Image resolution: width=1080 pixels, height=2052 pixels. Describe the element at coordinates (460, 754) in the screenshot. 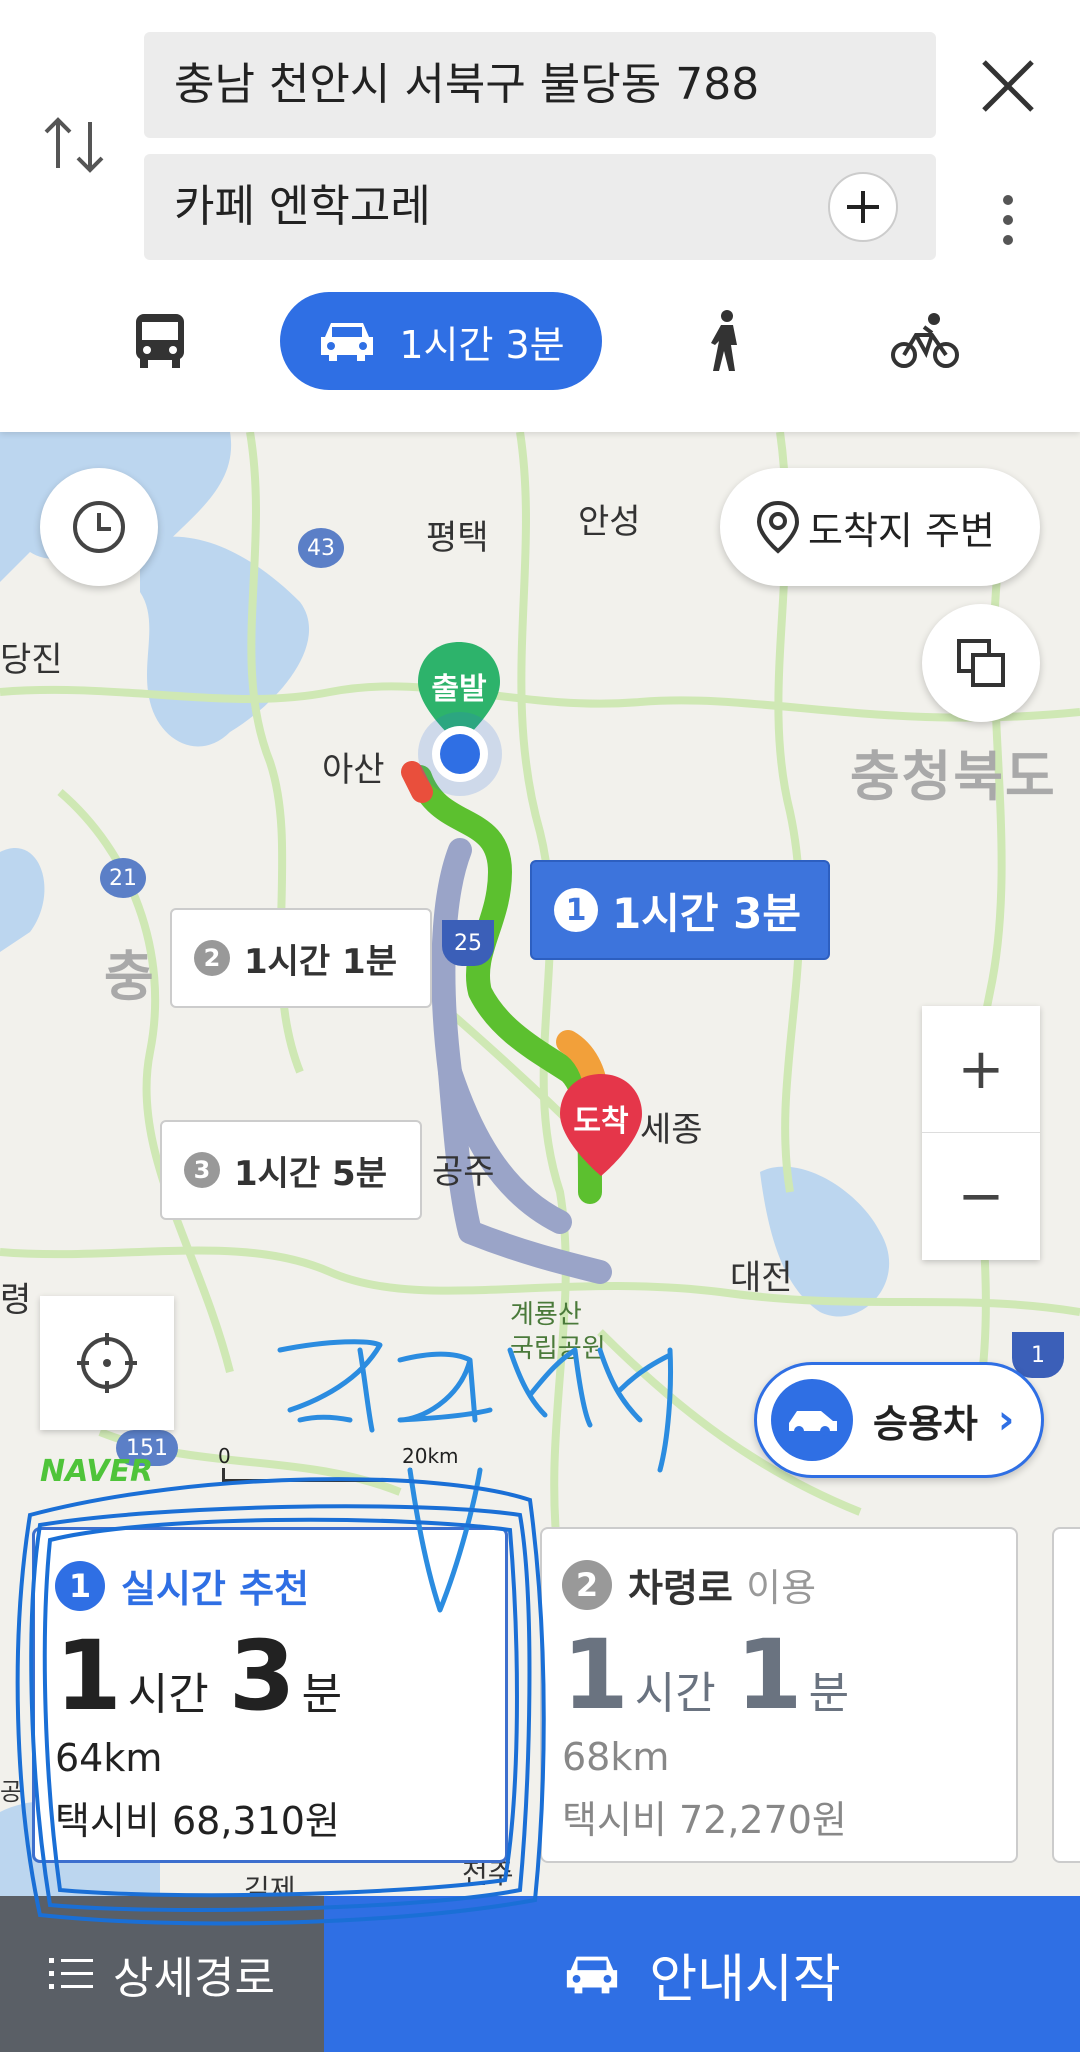

I see `current-location-icon` at that location.